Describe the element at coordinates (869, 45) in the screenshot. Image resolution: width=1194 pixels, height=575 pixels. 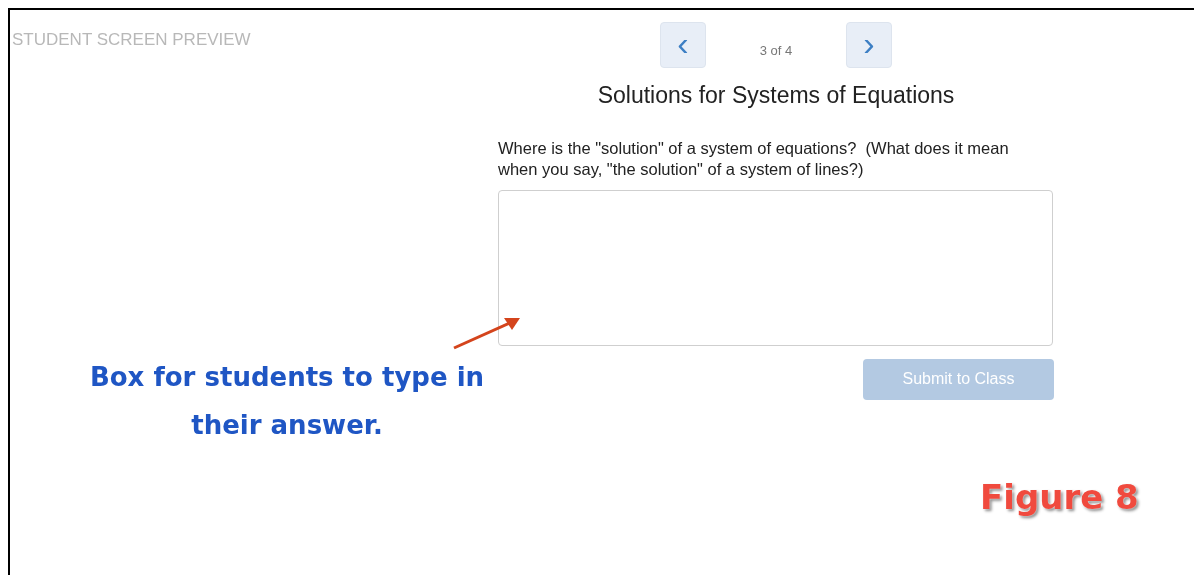
I see `next-button: ›` at that location.